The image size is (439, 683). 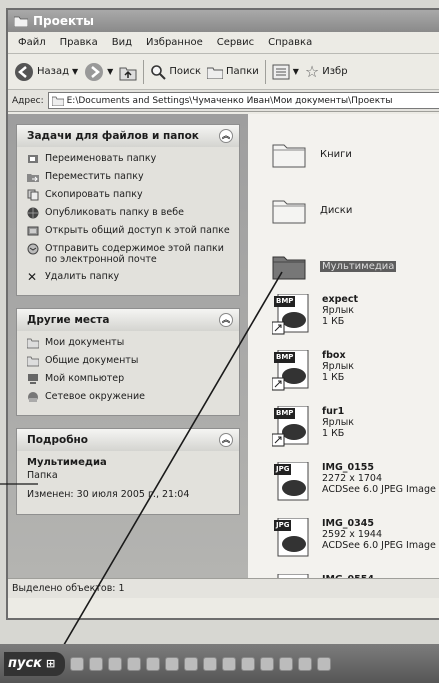 I want to click on computer-icon, so click(x=33, y=379).